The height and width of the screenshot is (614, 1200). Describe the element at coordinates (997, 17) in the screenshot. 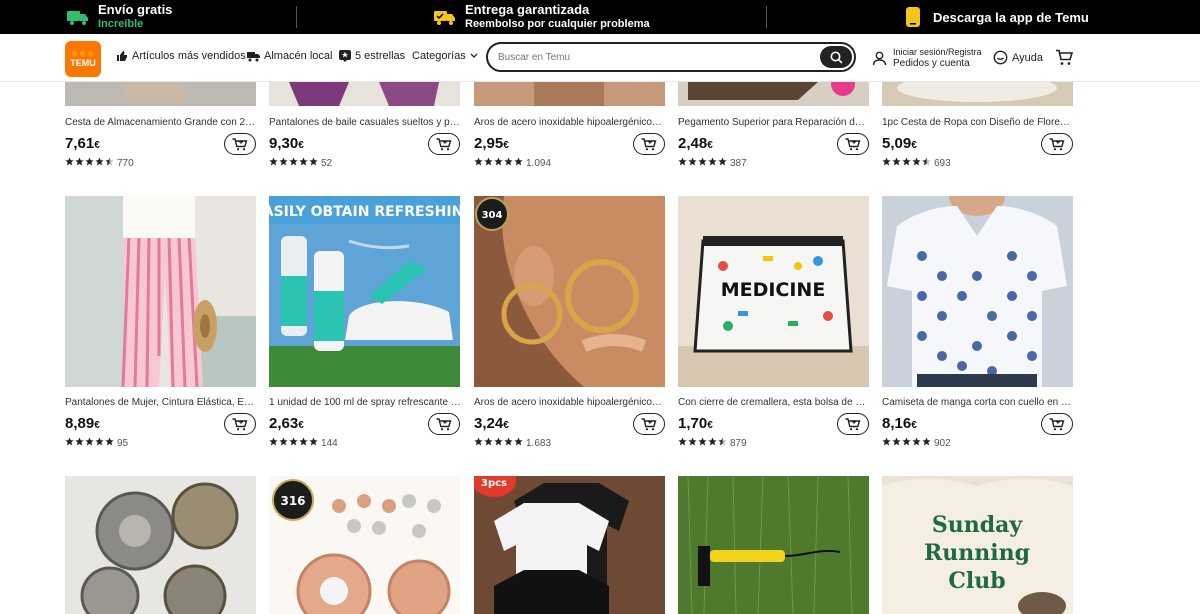

I see `promo-app-download: Descarga la app de Temu` at that location.